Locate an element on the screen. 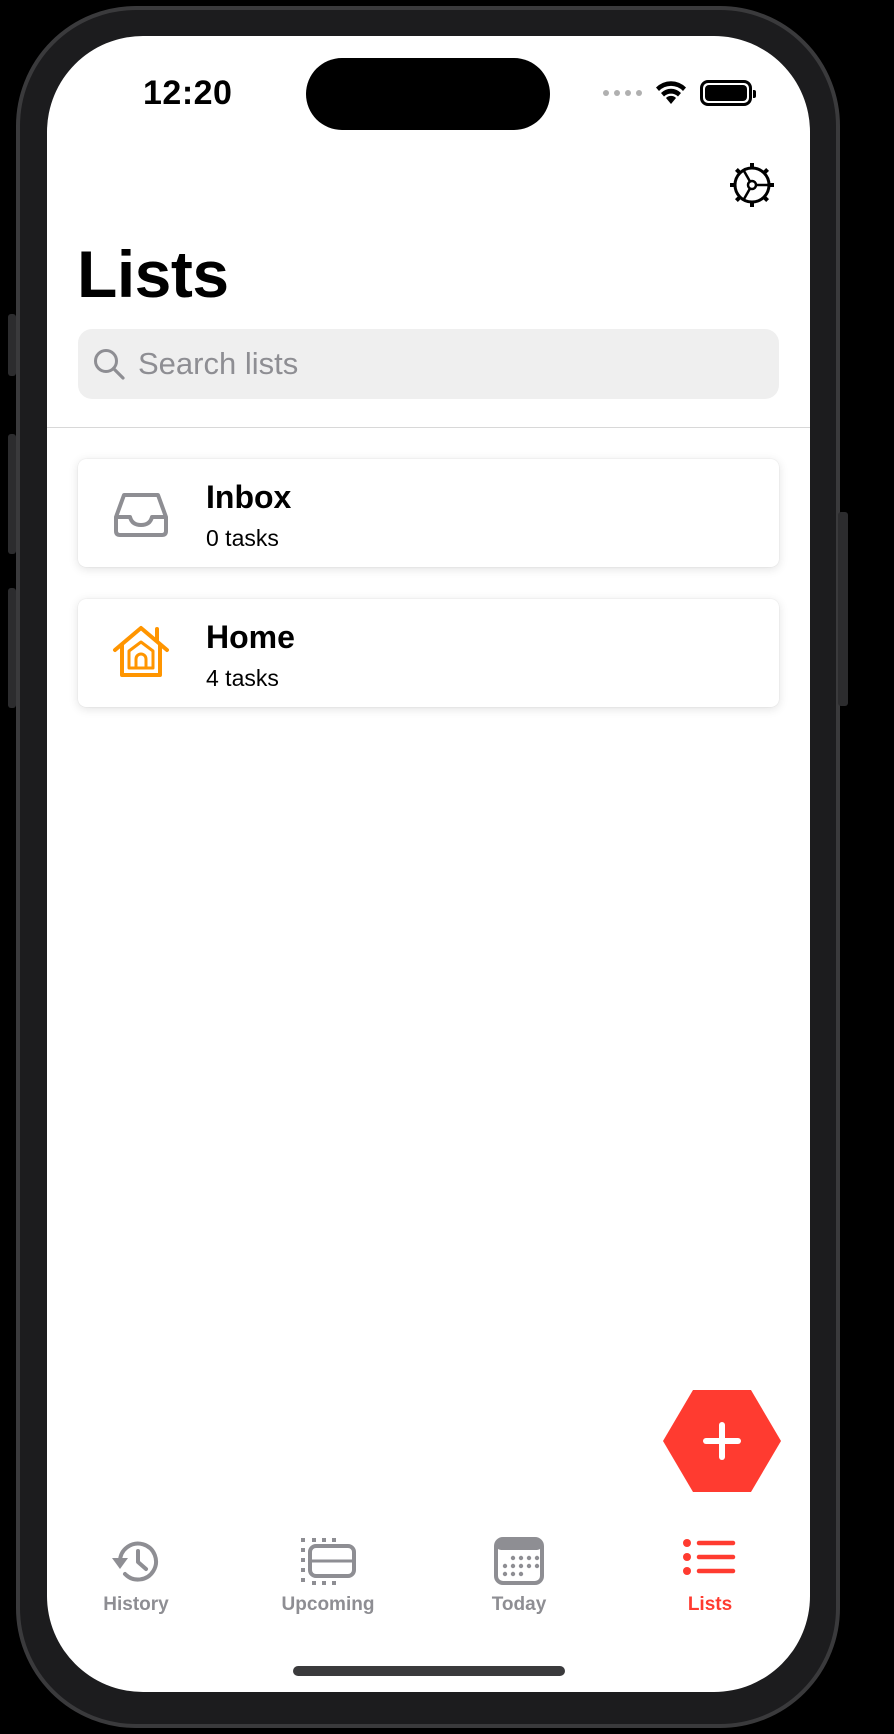 The height and width of the screenshot is (1734, 894). add-list-button is located at coordinates (722, 1441).